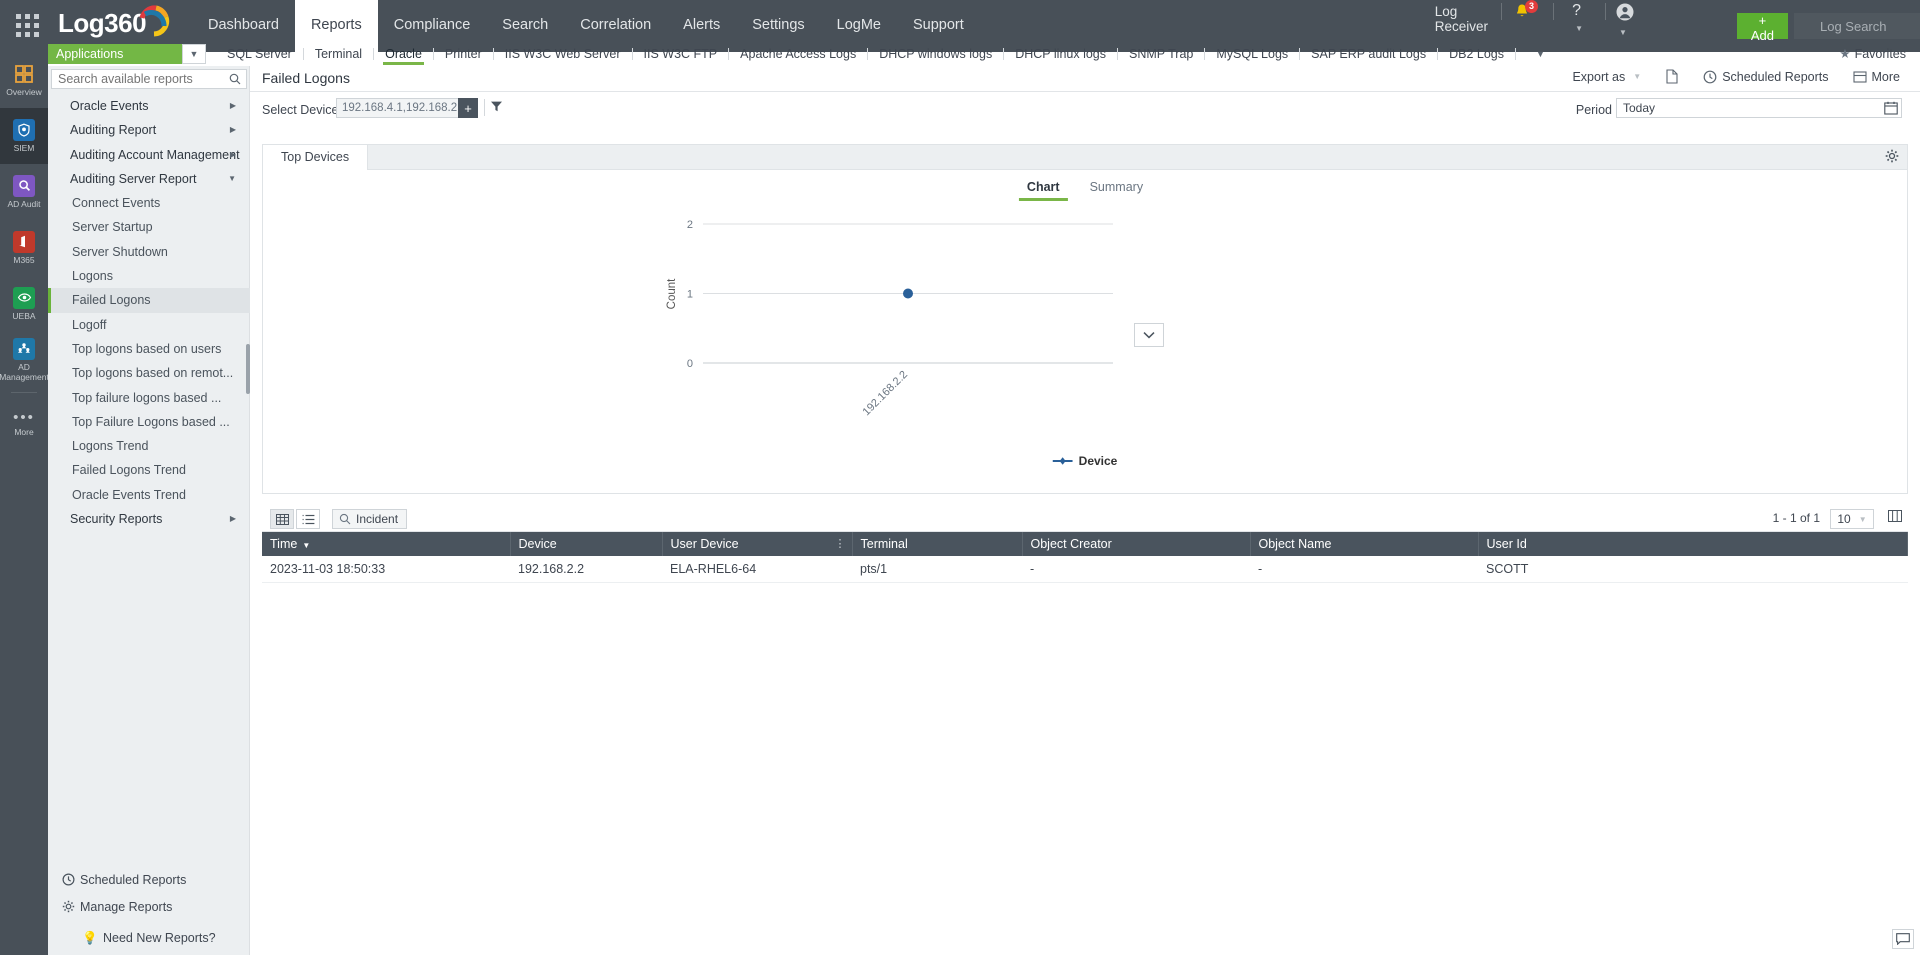 The width and height of the screenshot is (1920, 955). Describe the element at coordinates (463, 54) in the screenshot. I see `app-tab-printer: Printer` at that location.